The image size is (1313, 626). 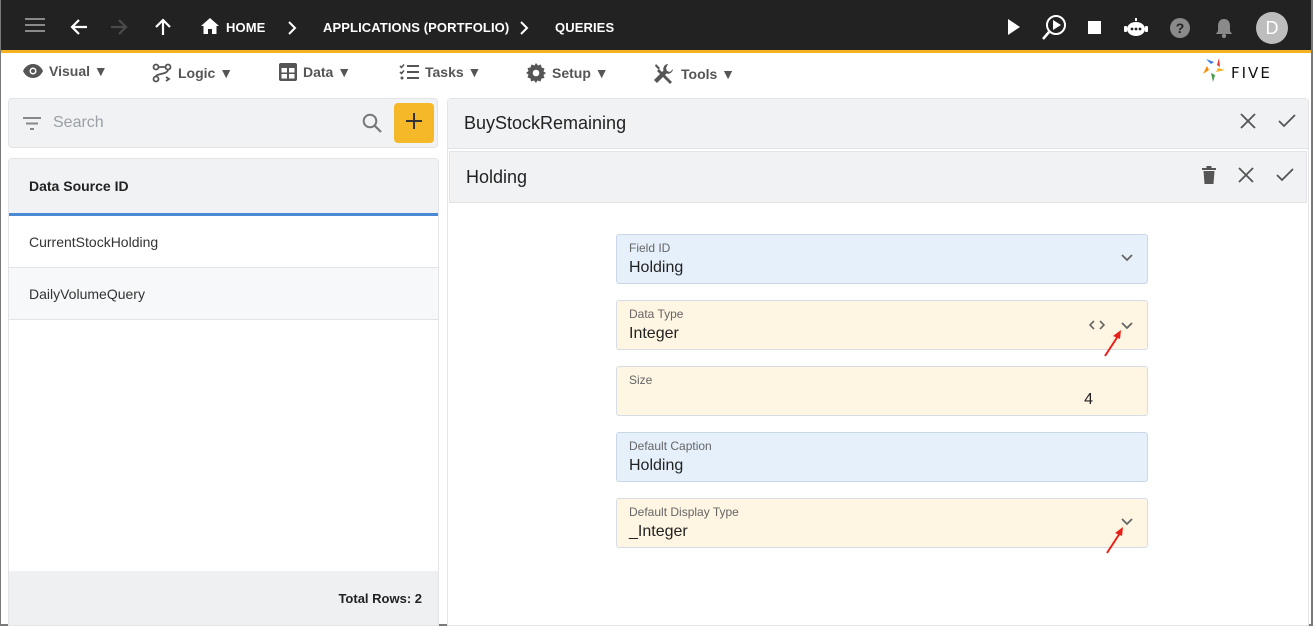 What do you see at coordinates (223, 598) in the screenshot?
I see `total-rows: Total Rows: 2` at bounding box center [223, 598].